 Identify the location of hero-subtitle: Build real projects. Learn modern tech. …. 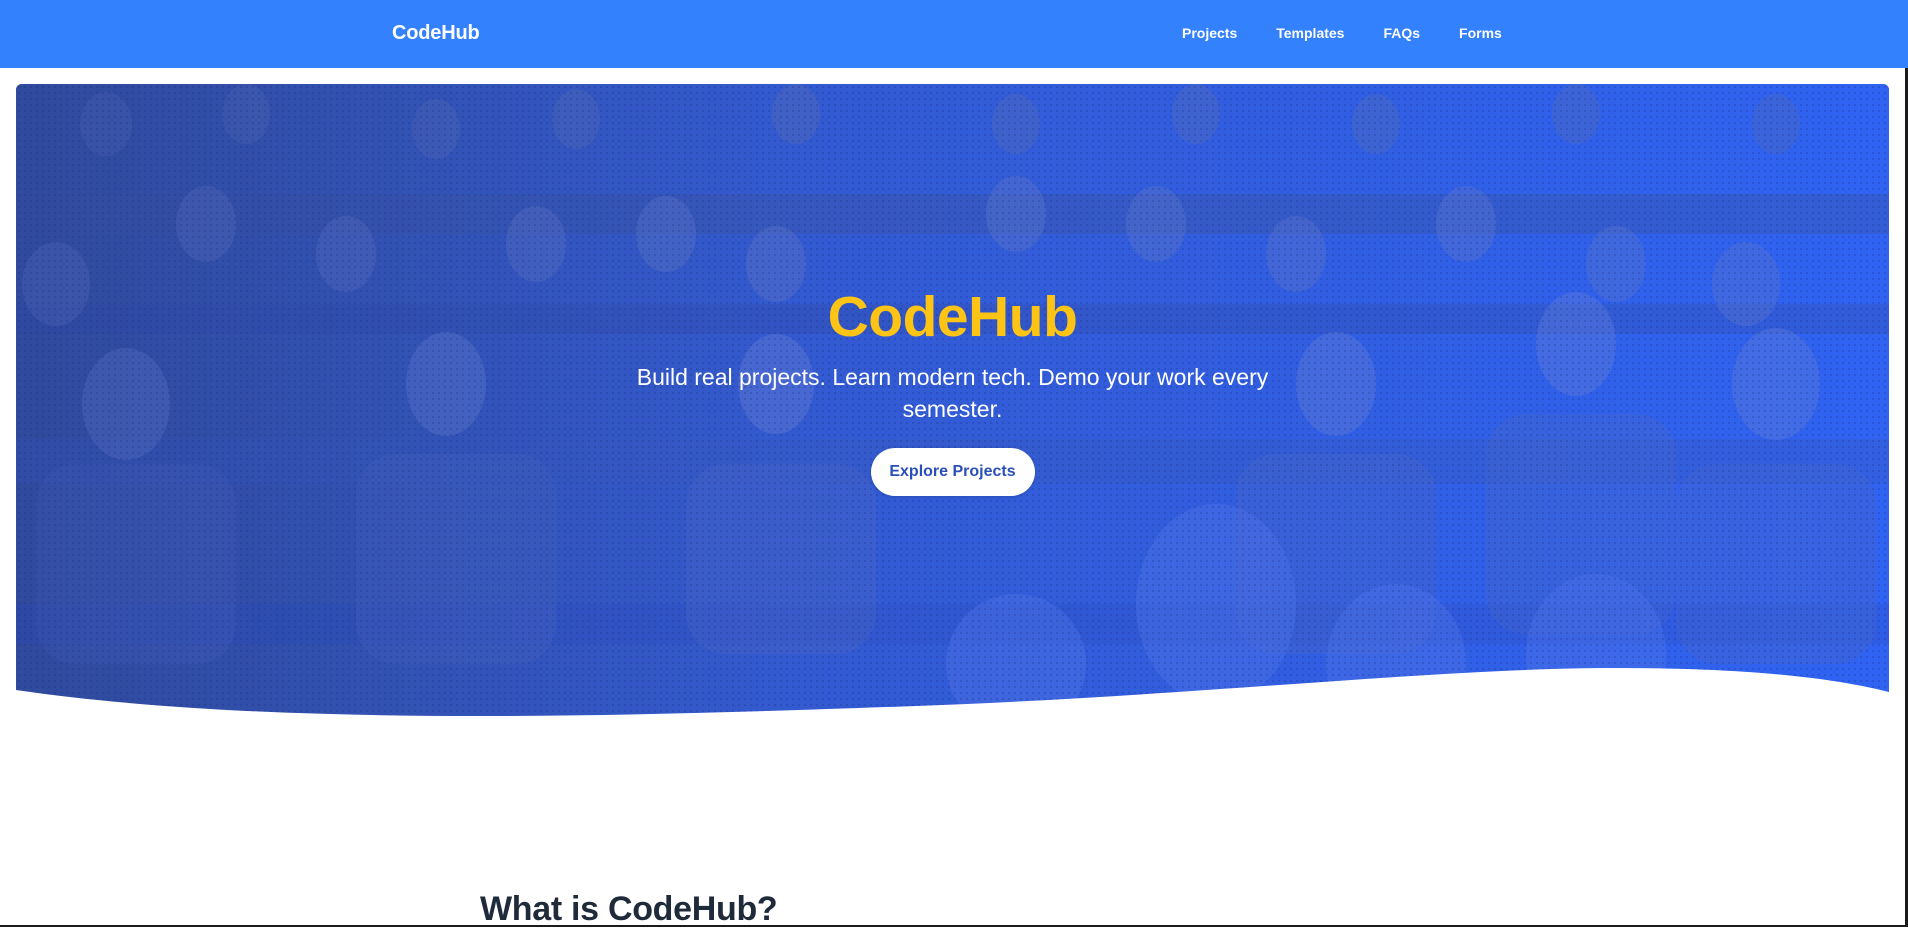
(953, 393).